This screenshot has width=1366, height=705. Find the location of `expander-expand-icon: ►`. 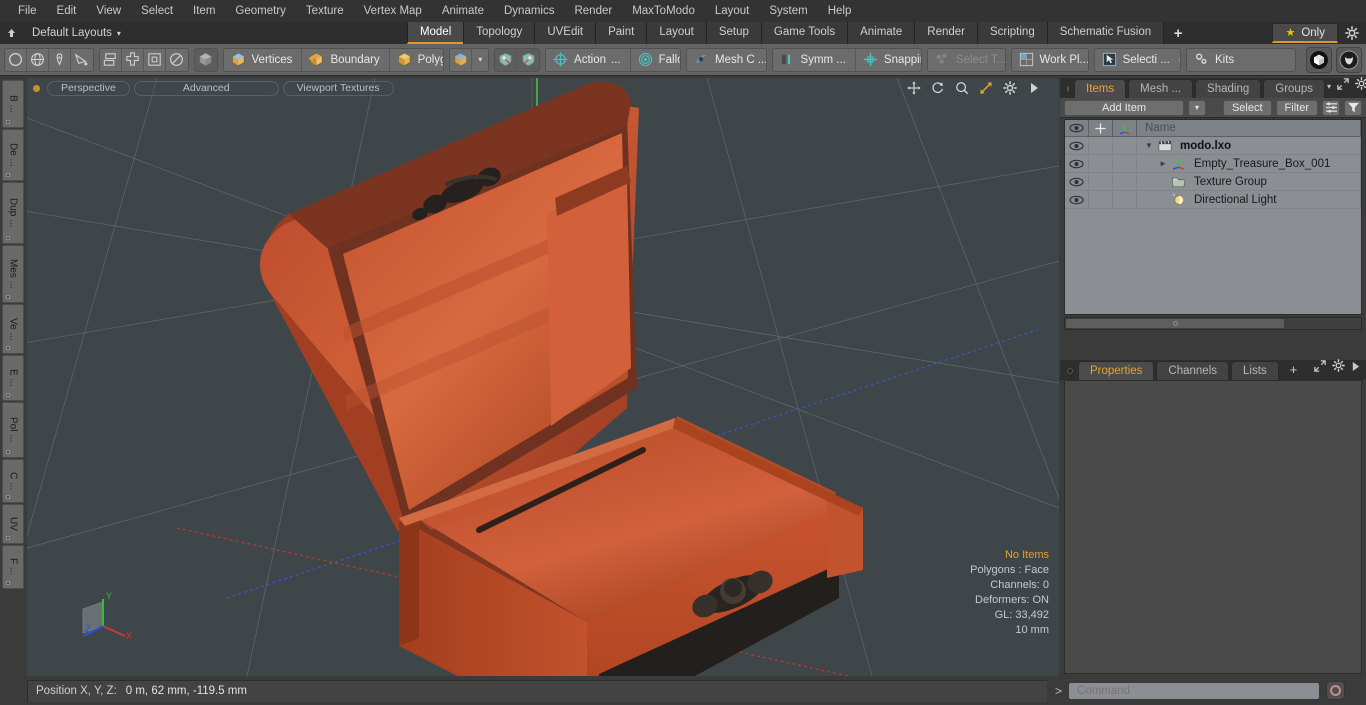

expander-expand-icon: ► is located at coordinates (1165, 163).